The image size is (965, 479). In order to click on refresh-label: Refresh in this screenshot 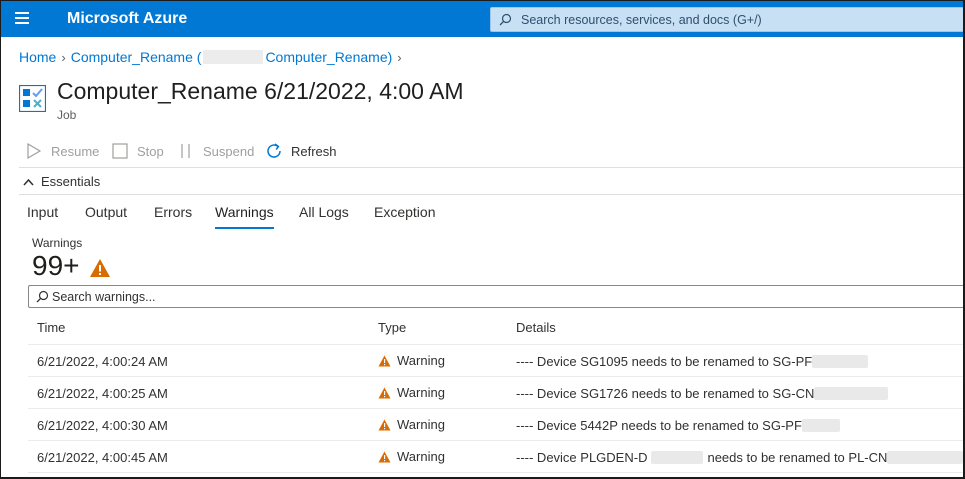, I will do `click(314, 151)`.